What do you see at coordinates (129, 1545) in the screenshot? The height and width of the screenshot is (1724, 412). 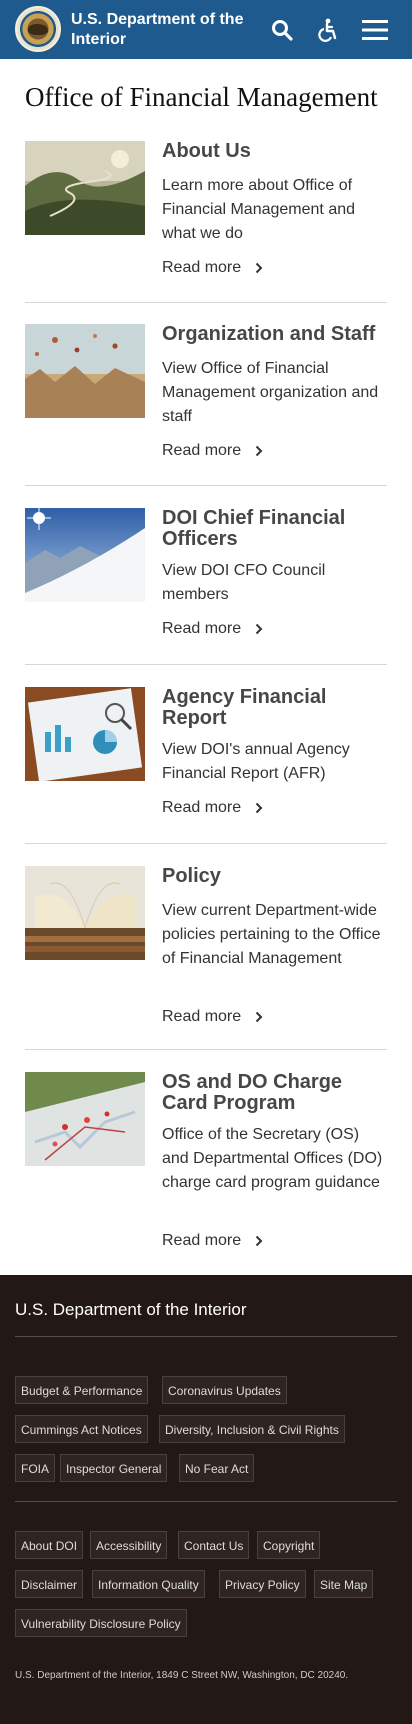 I see `footer-link-accessibility: Accessibility` at bounding box center [129, 1545].